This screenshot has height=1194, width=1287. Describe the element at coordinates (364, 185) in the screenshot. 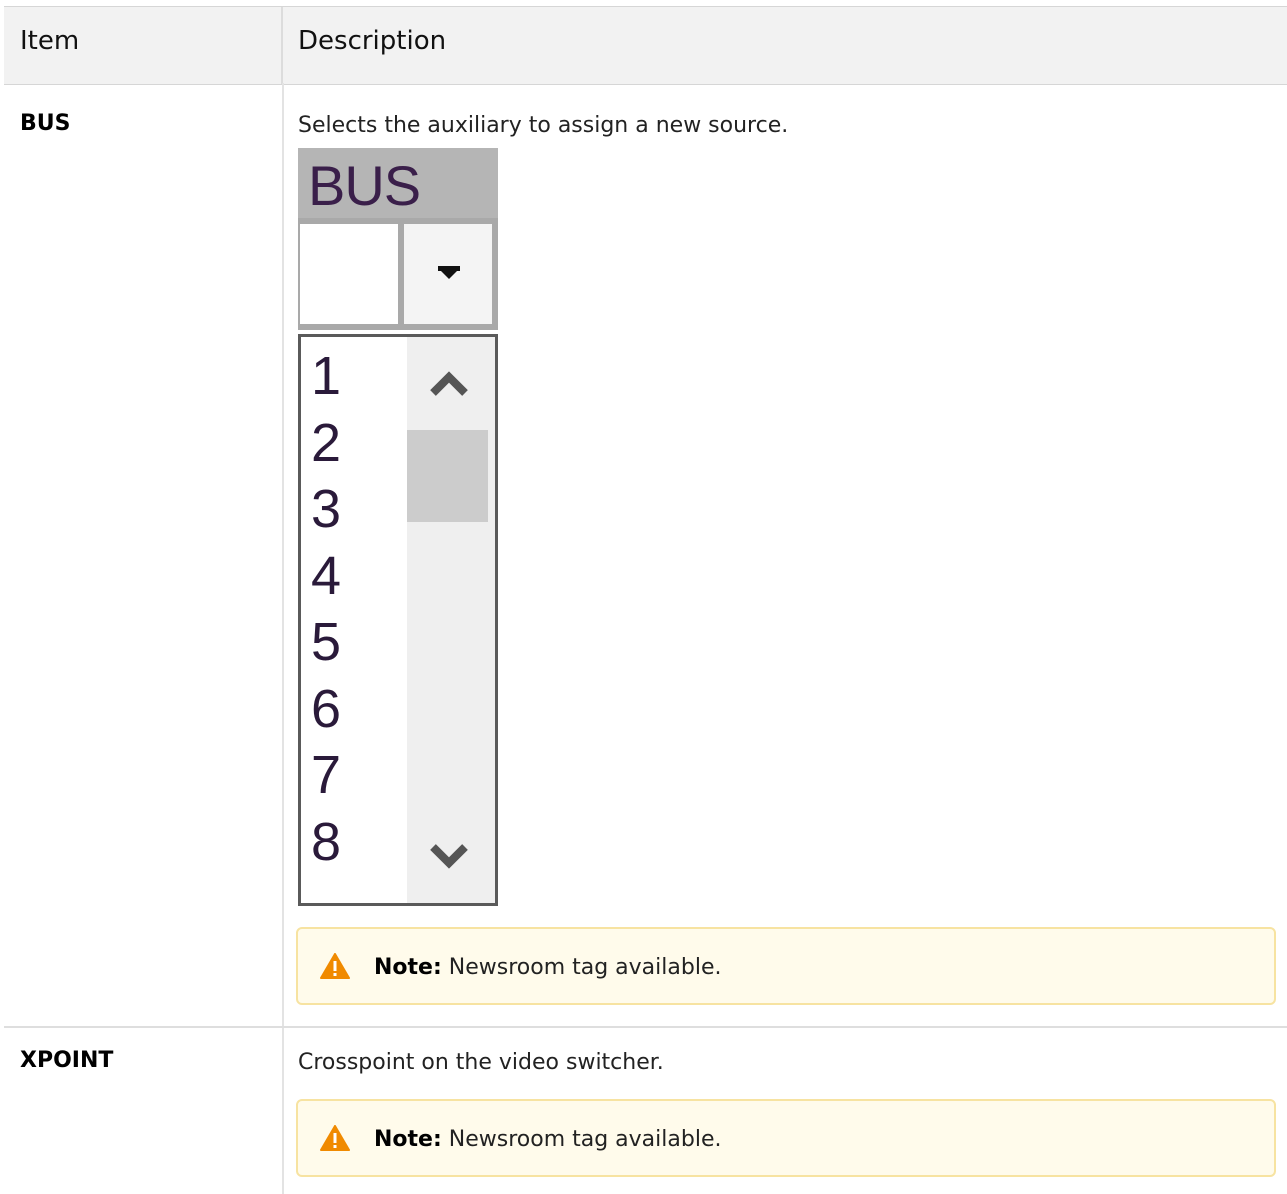

I see `bus-title: BUS` at that location.